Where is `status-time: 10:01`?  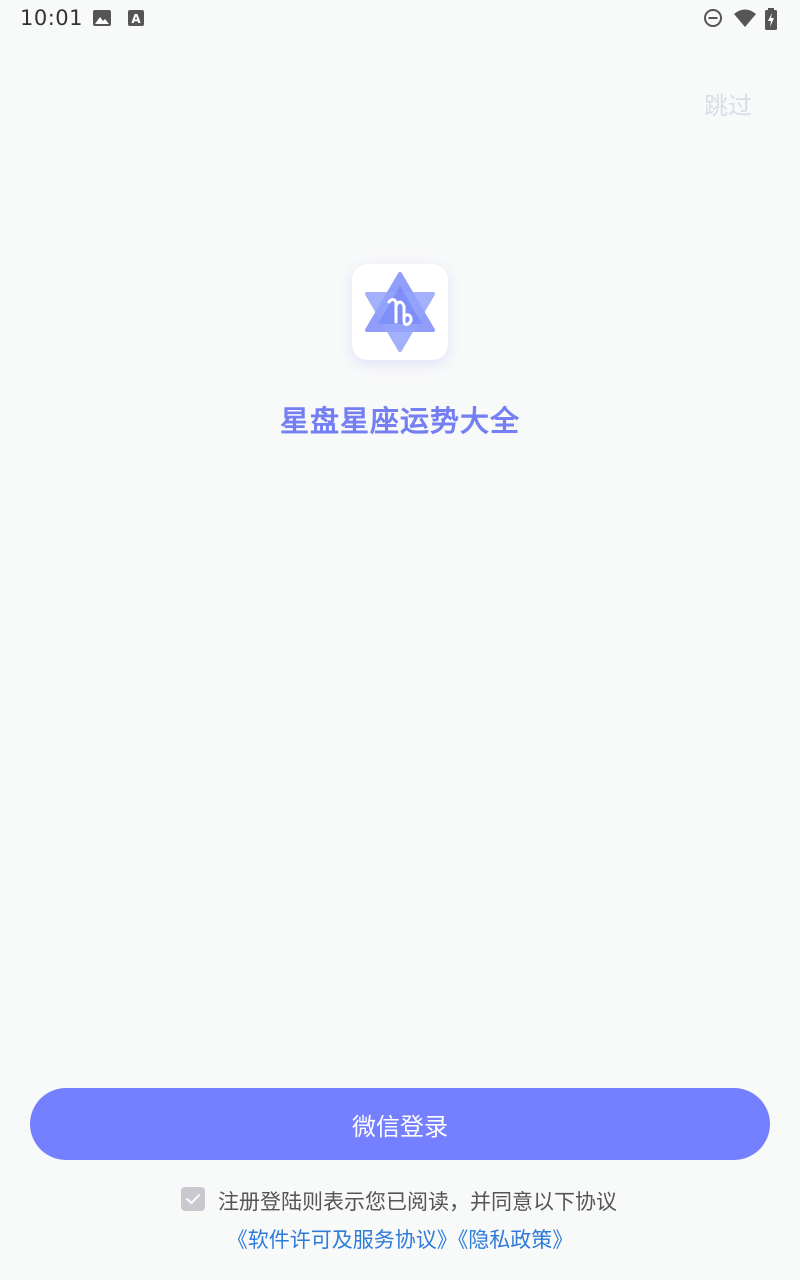
status-time: 10:01 is located at coordinates (52, 18).